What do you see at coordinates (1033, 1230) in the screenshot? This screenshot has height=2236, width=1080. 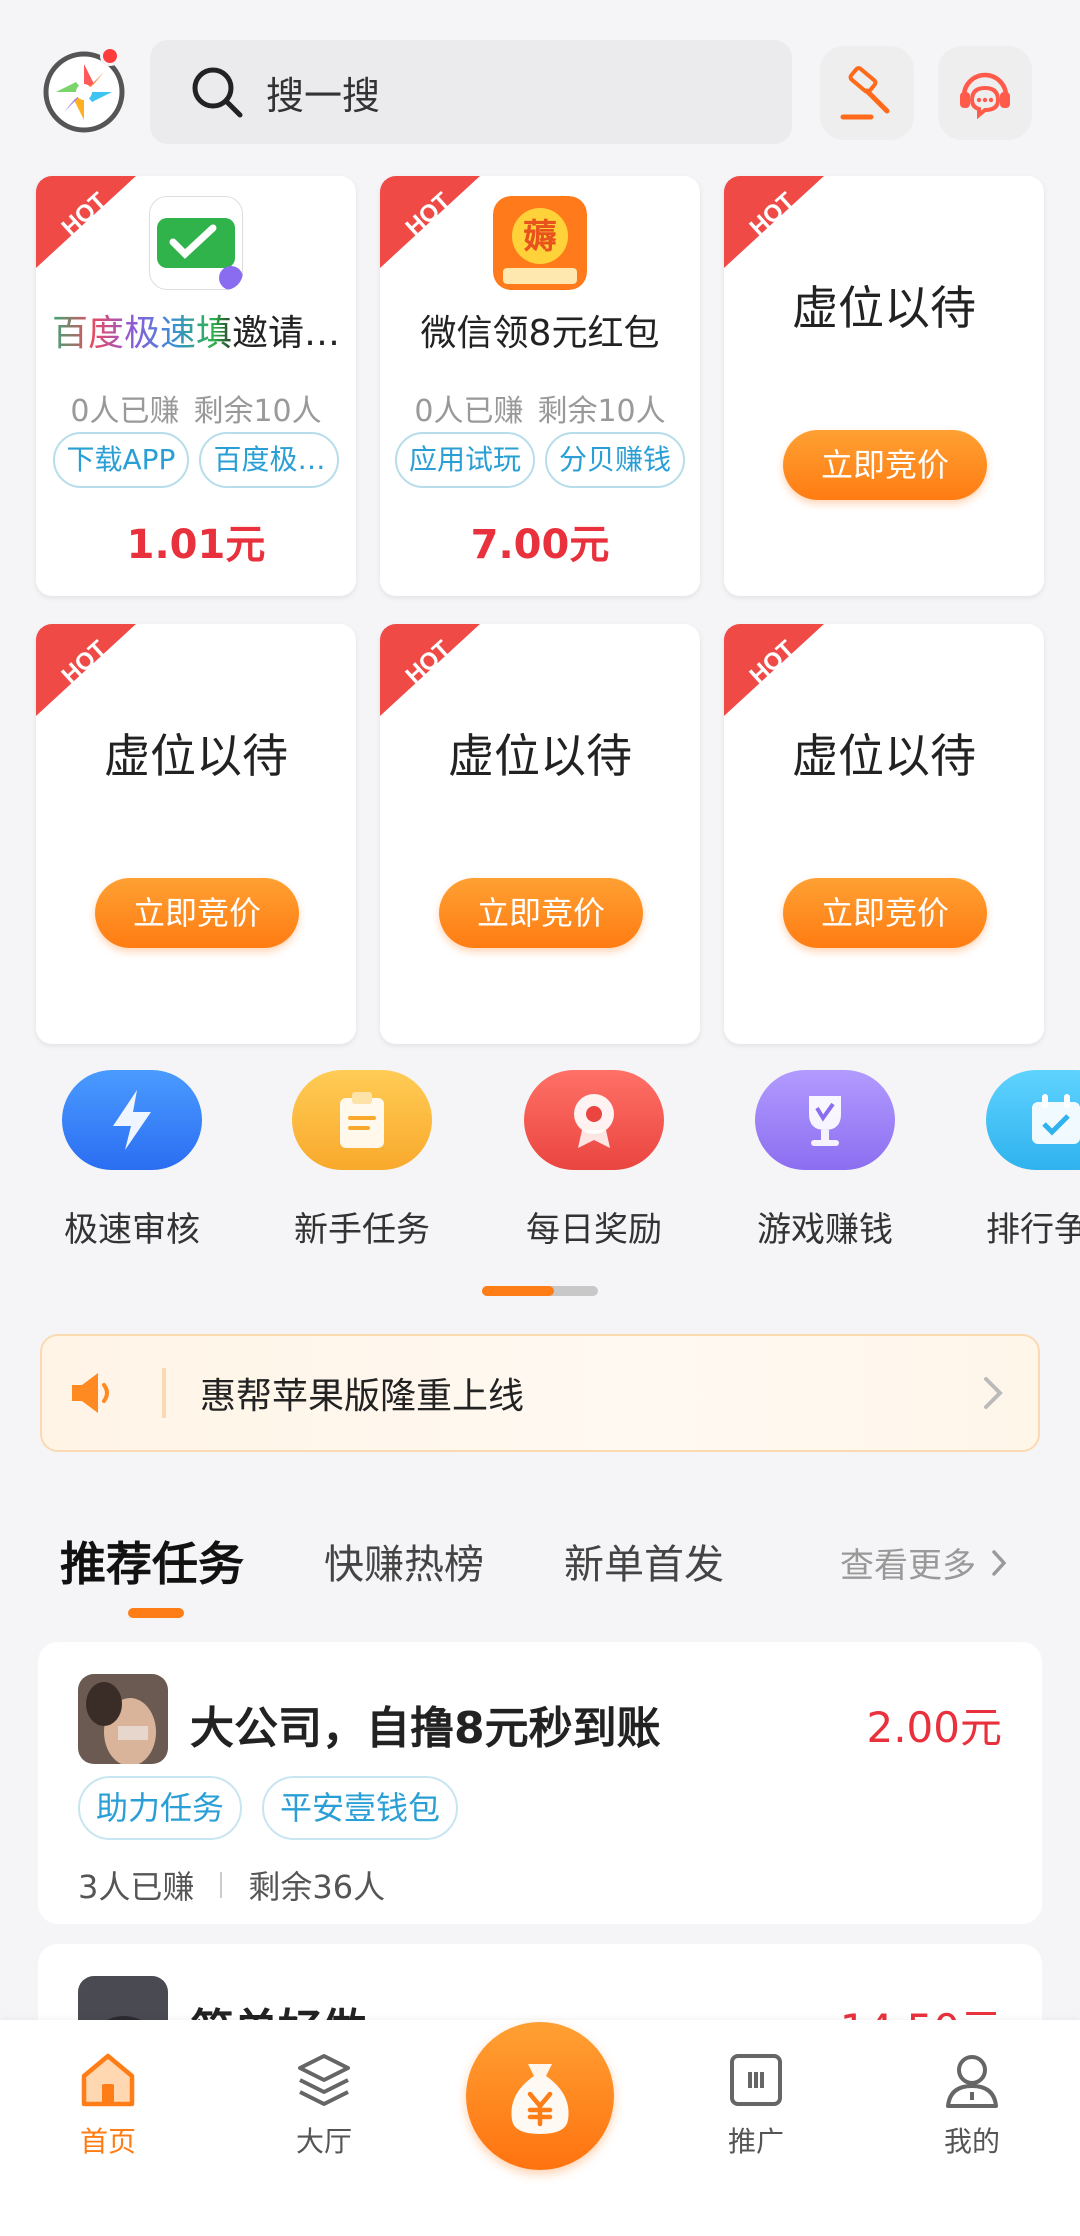 I see `category-label: 排行争` at bounding box center [1033, 1230].